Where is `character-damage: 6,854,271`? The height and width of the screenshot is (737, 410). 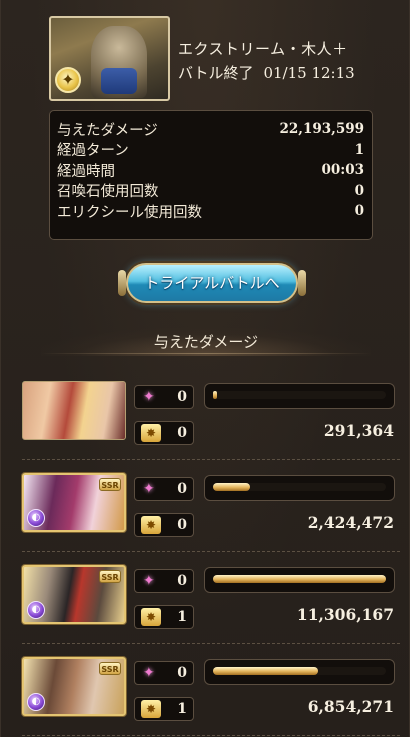
character-damage: 6,854,271 is located at coordinates (350, 706).